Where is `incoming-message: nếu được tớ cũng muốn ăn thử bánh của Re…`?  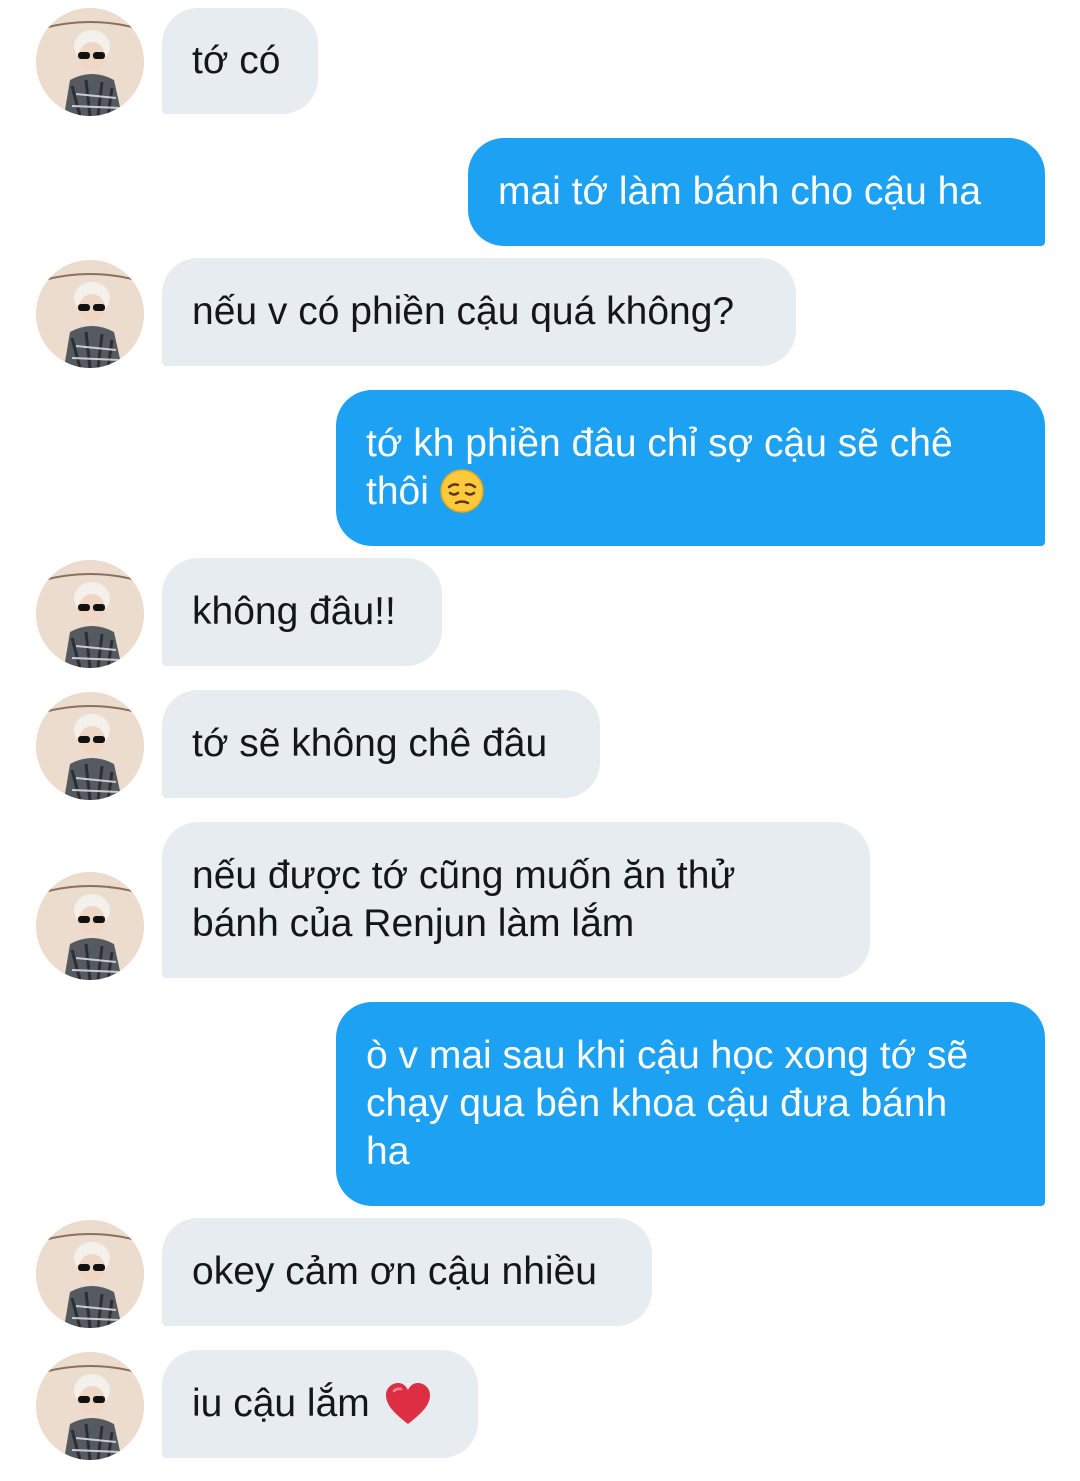 incoming-message: nếu được tớ cũng muốn ăn thử bánh của Re… is located at coordinates (516, 900).